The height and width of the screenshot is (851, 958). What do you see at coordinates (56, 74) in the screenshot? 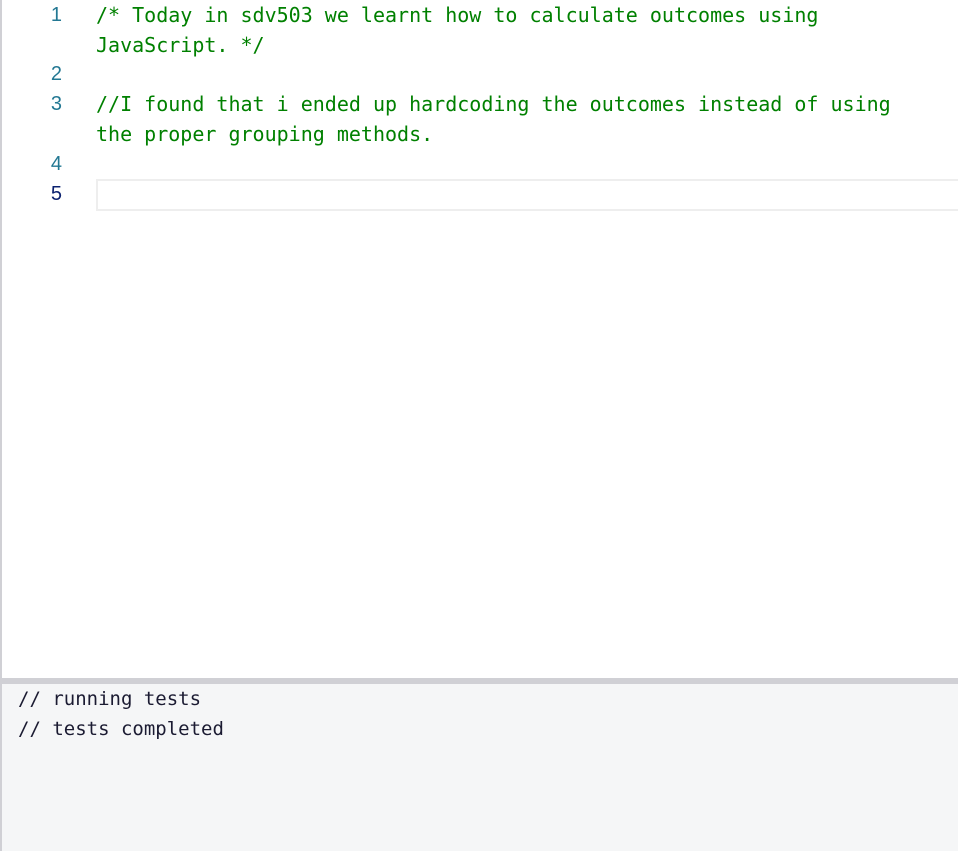
I see `line-number: 2` at bounding box center [56, 74].